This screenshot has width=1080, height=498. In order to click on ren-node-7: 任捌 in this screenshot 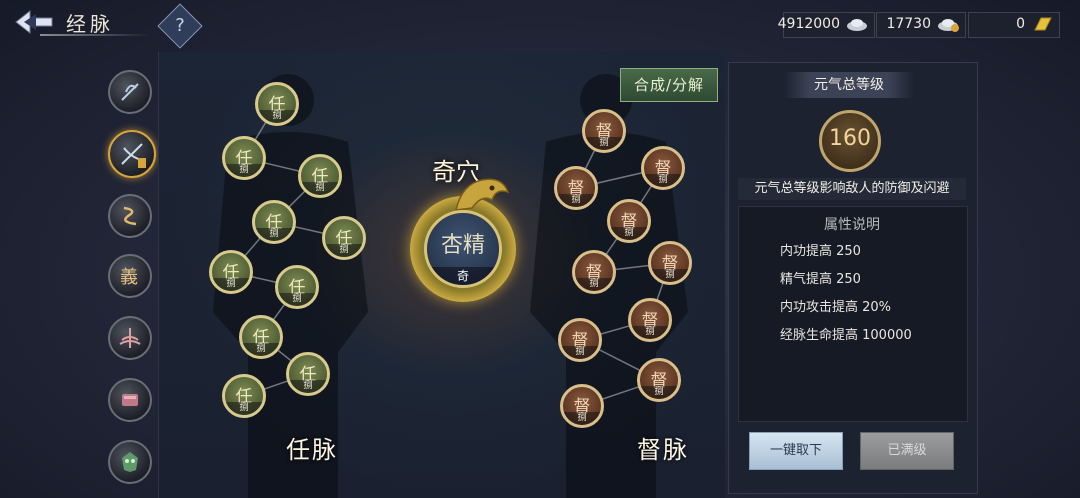, I will do `click(297, 287)`.